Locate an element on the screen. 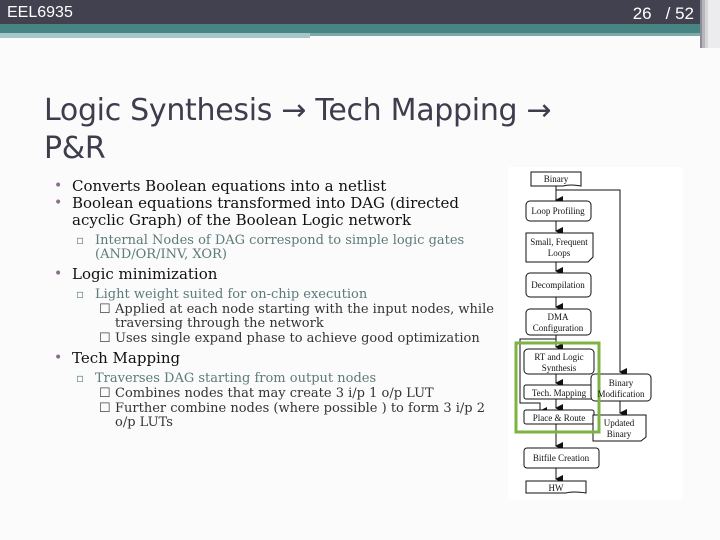 Image resolution: width=720 pixels, height=540 pixels. slide-title-line1: Logic Synthesis → Tech Mapping → is located at coordinates (298, 110).